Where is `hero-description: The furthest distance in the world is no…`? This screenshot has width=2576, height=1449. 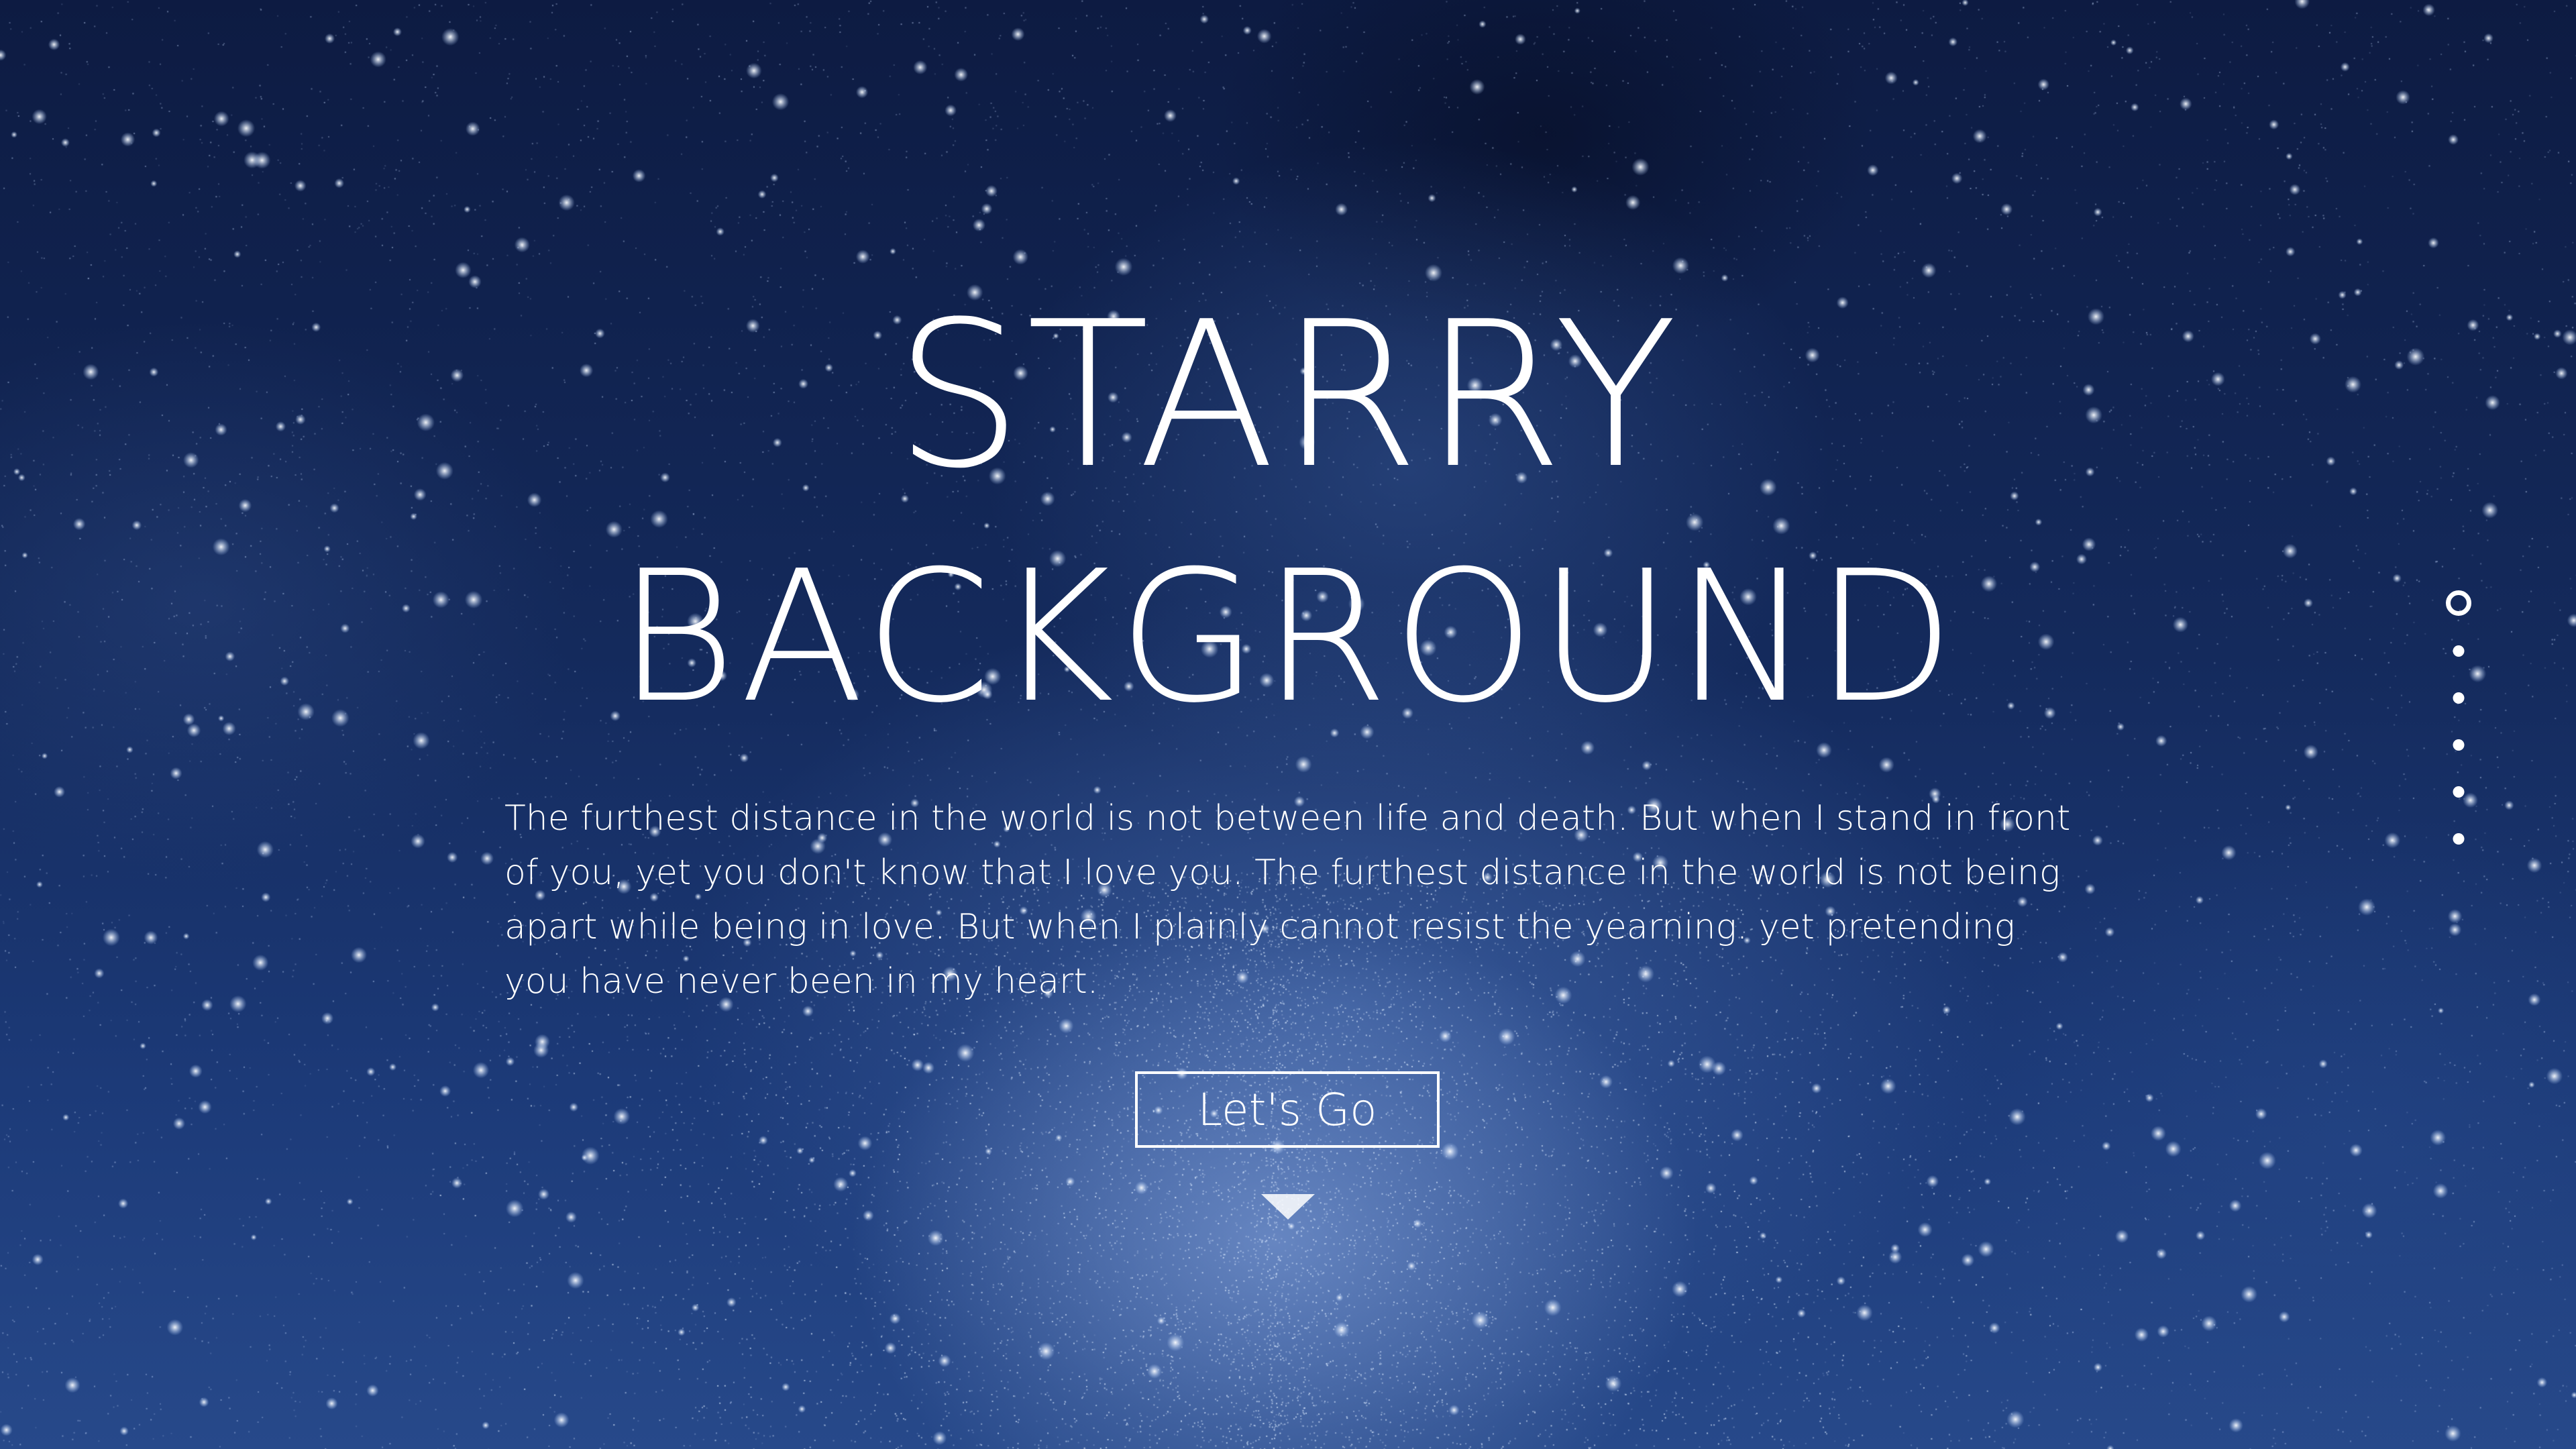 hero-description: The furthest distance in the world is no… is located at coordinates (1287, 900).